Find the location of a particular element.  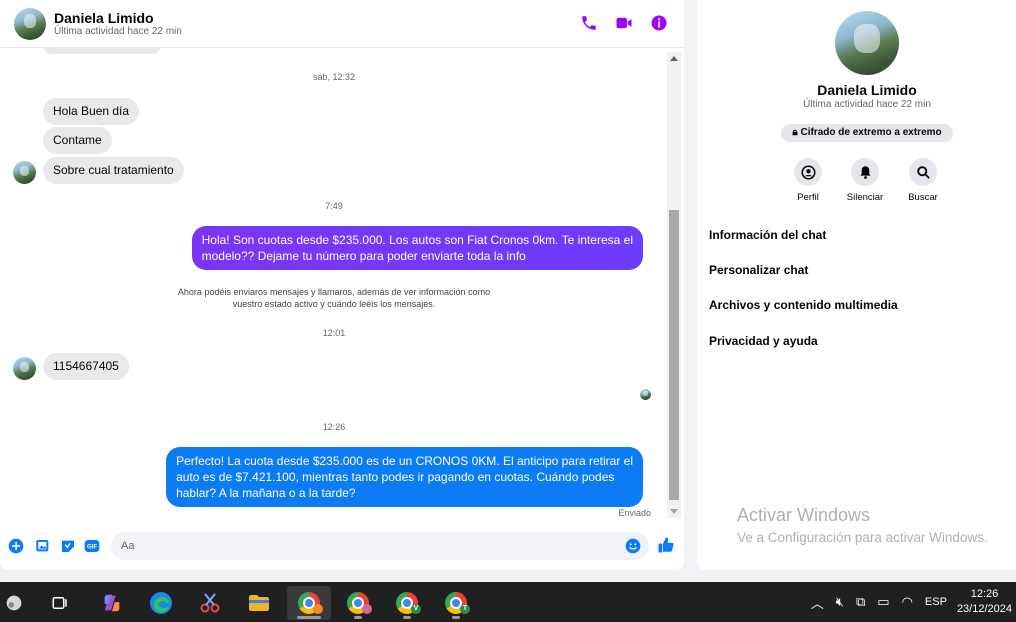

profile-name: Daniela Limido is located at coordinates (867, 90).